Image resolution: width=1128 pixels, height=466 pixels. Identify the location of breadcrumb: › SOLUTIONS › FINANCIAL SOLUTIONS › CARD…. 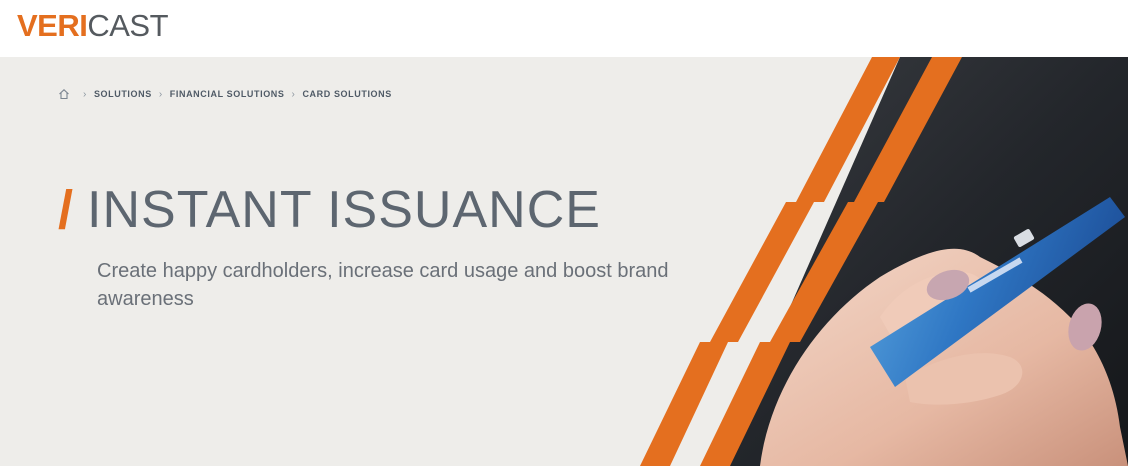
(225, 94).